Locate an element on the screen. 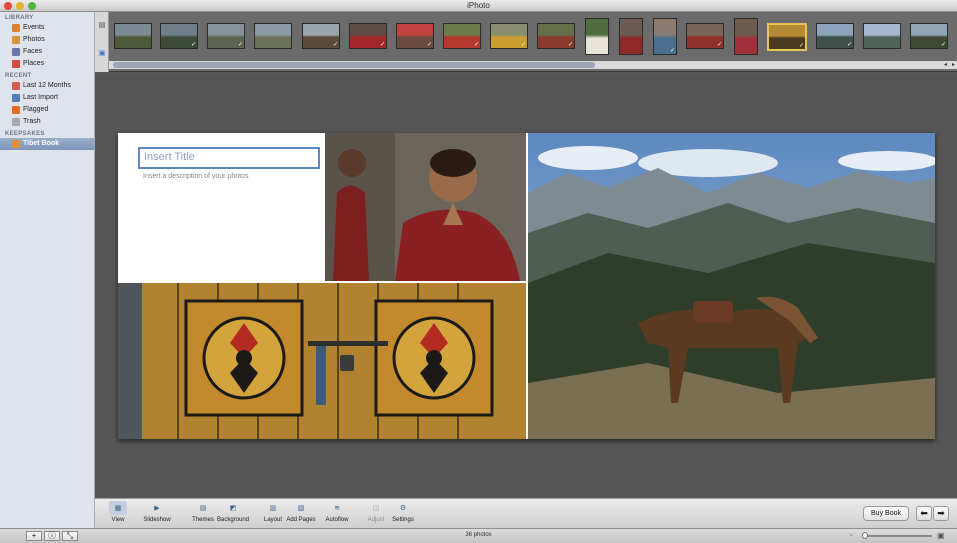 The image size is (957, 543). thumbnail-landscape-river: ✓ is located at coordinates (179, 36).